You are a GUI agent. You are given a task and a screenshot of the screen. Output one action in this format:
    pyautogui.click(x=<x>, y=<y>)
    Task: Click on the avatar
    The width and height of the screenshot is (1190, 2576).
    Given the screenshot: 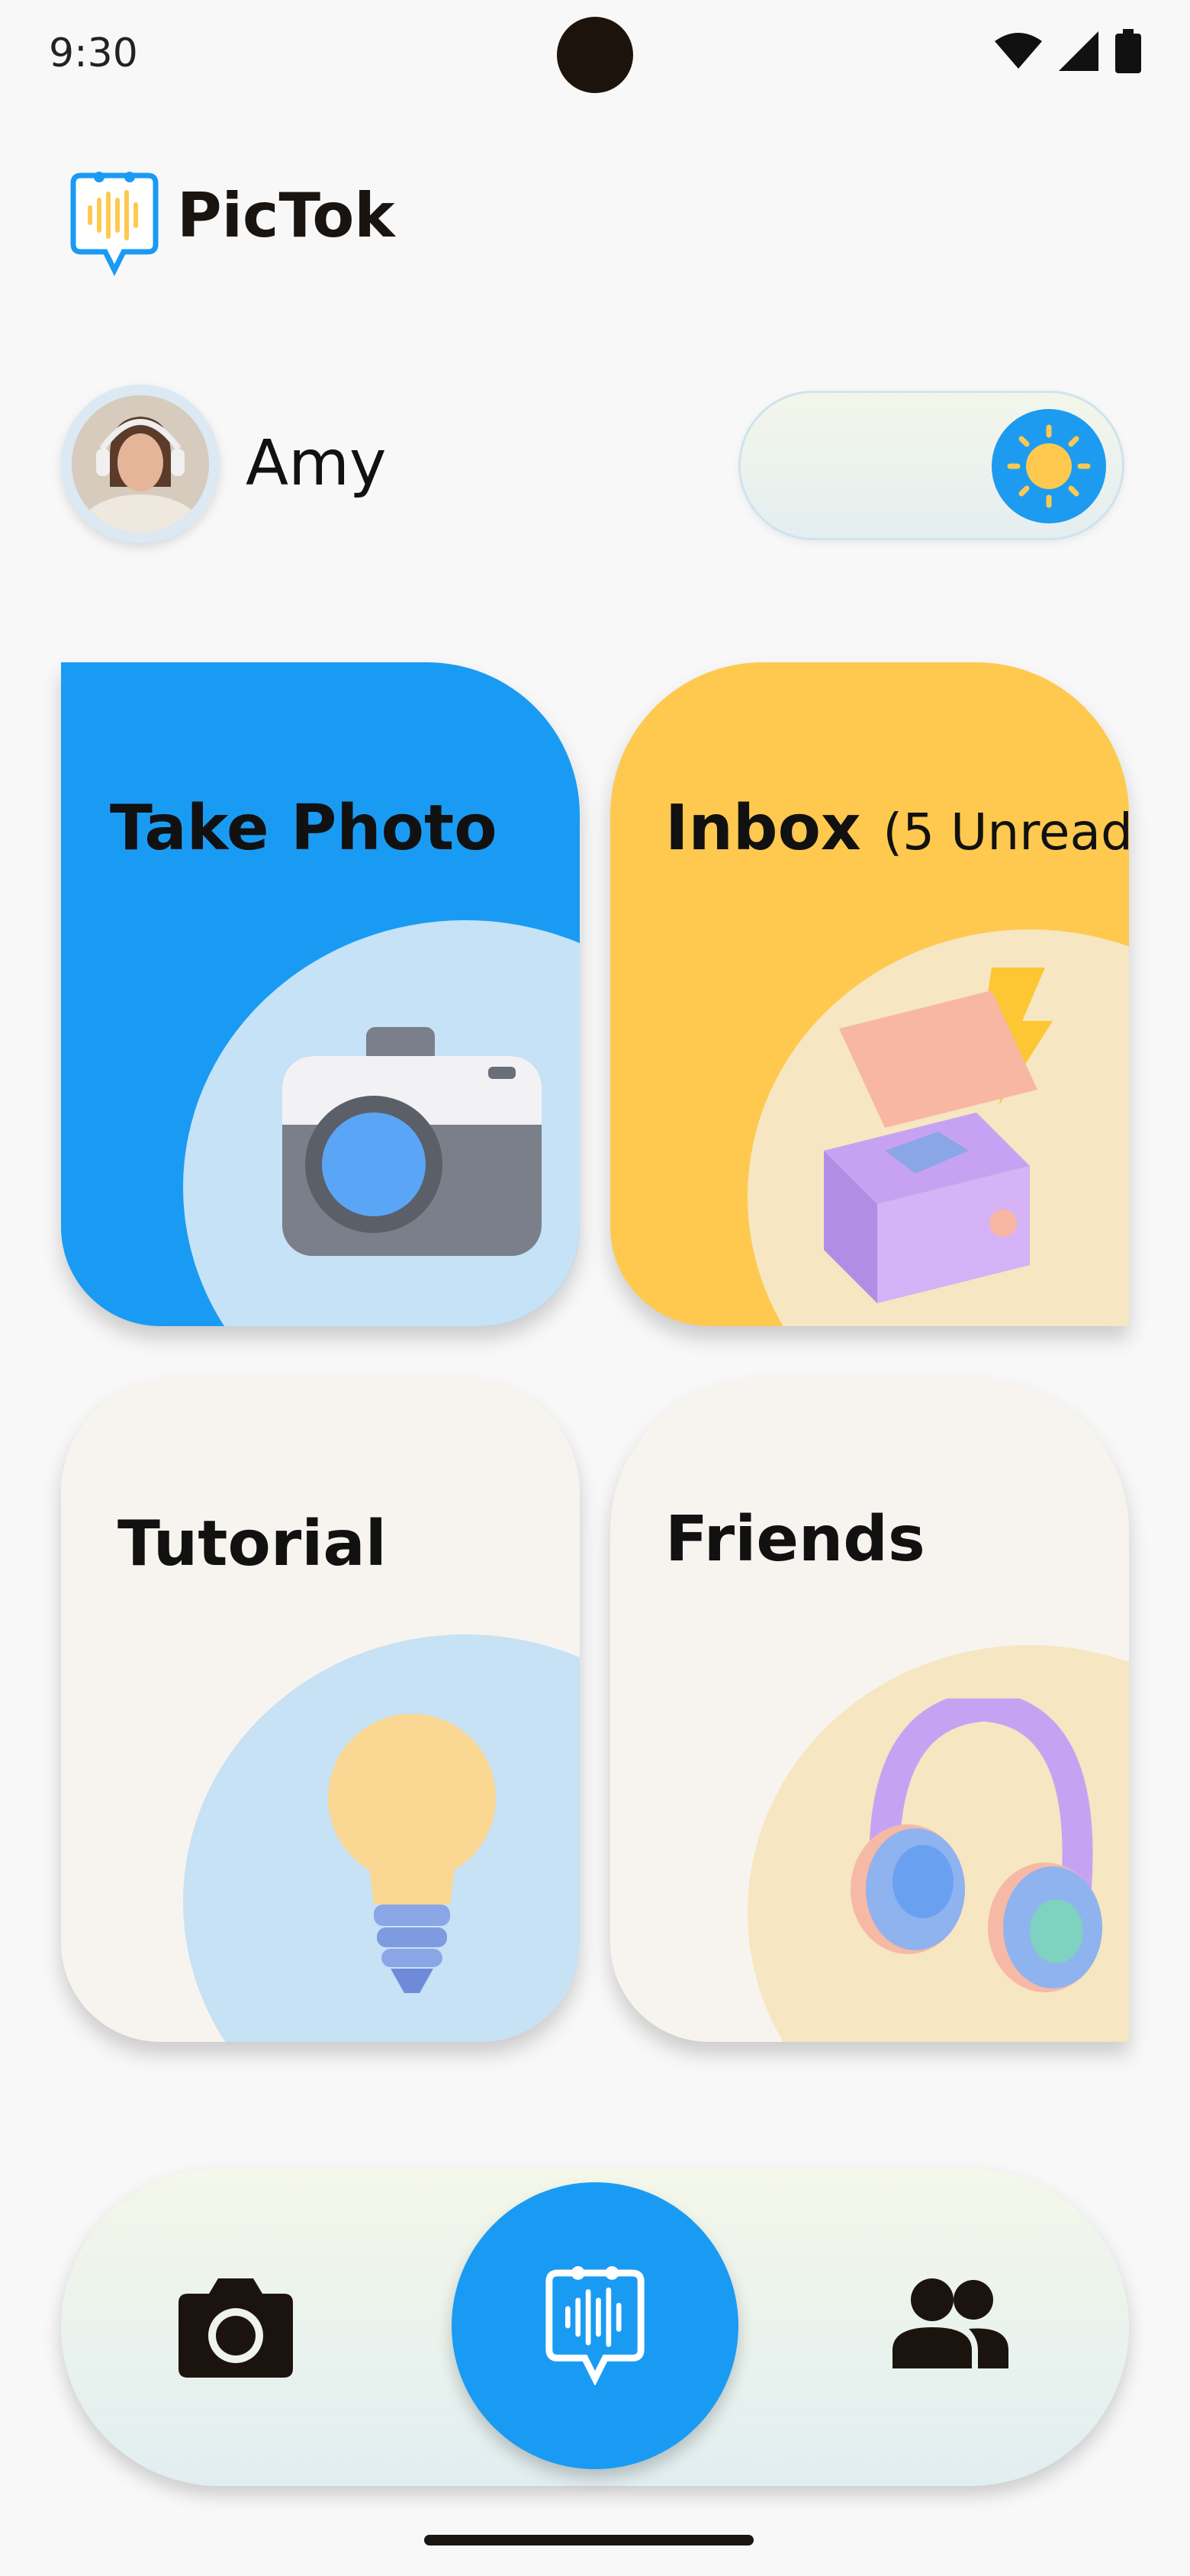 What is the action you would take?
    pyautogui.click(x=140, y=464)
    